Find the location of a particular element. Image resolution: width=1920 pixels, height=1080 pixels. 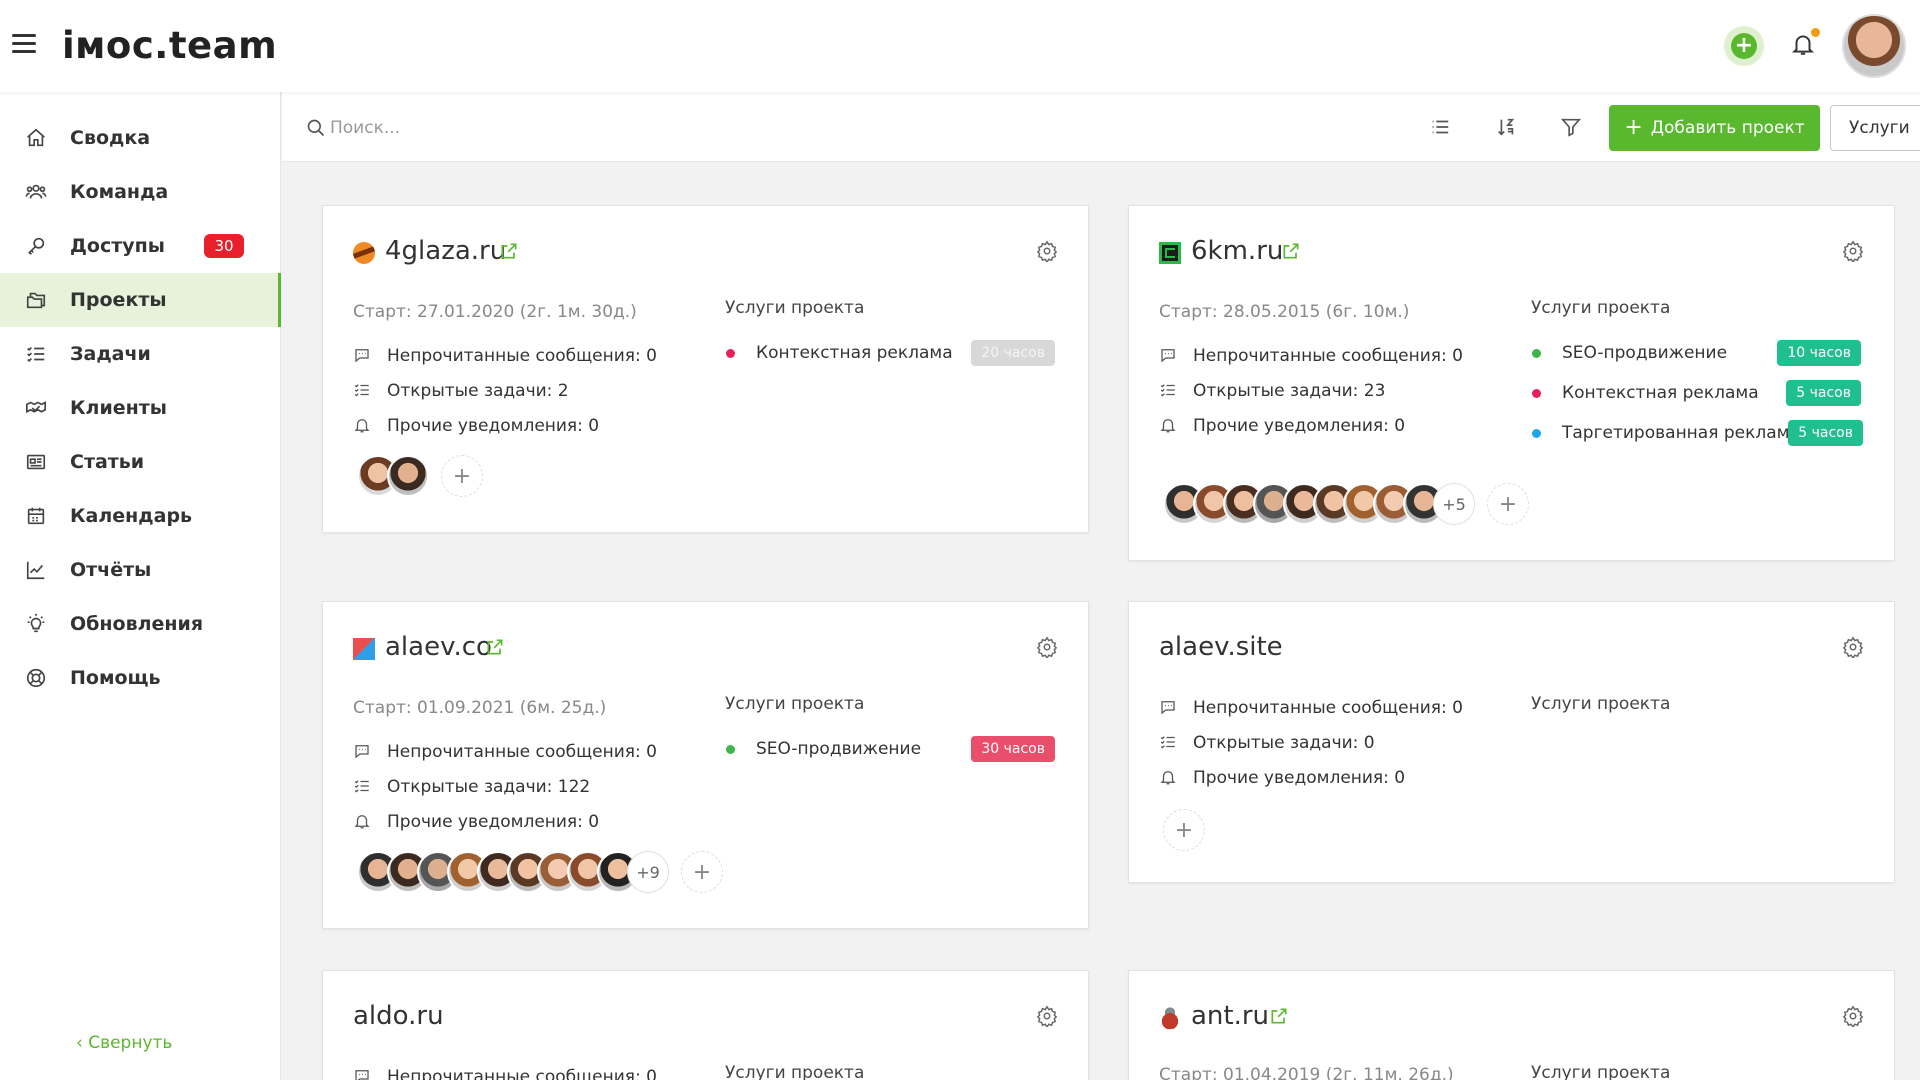

list-view-icon is located at coordinates (1441, 128).